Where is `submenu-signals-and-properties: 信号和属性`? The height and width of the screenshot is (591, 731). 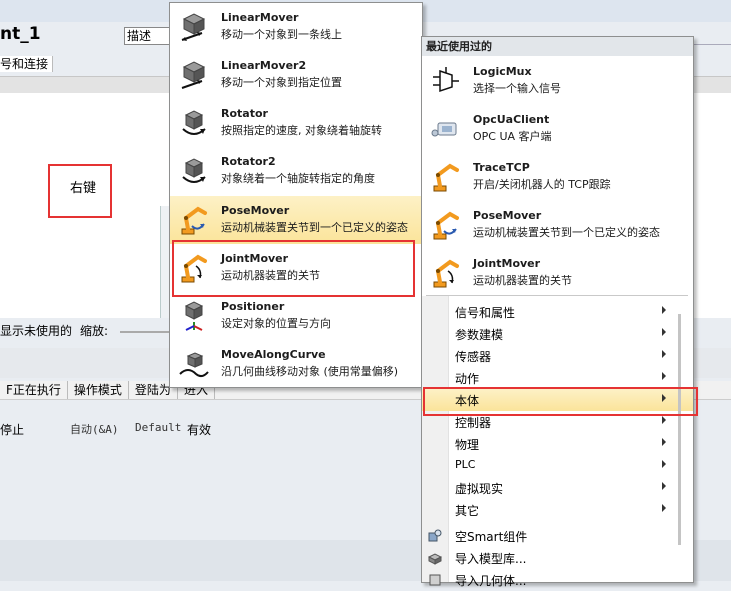
submenu-signals-and-properties: 信号和属性 is located at coordinates (557, 312).